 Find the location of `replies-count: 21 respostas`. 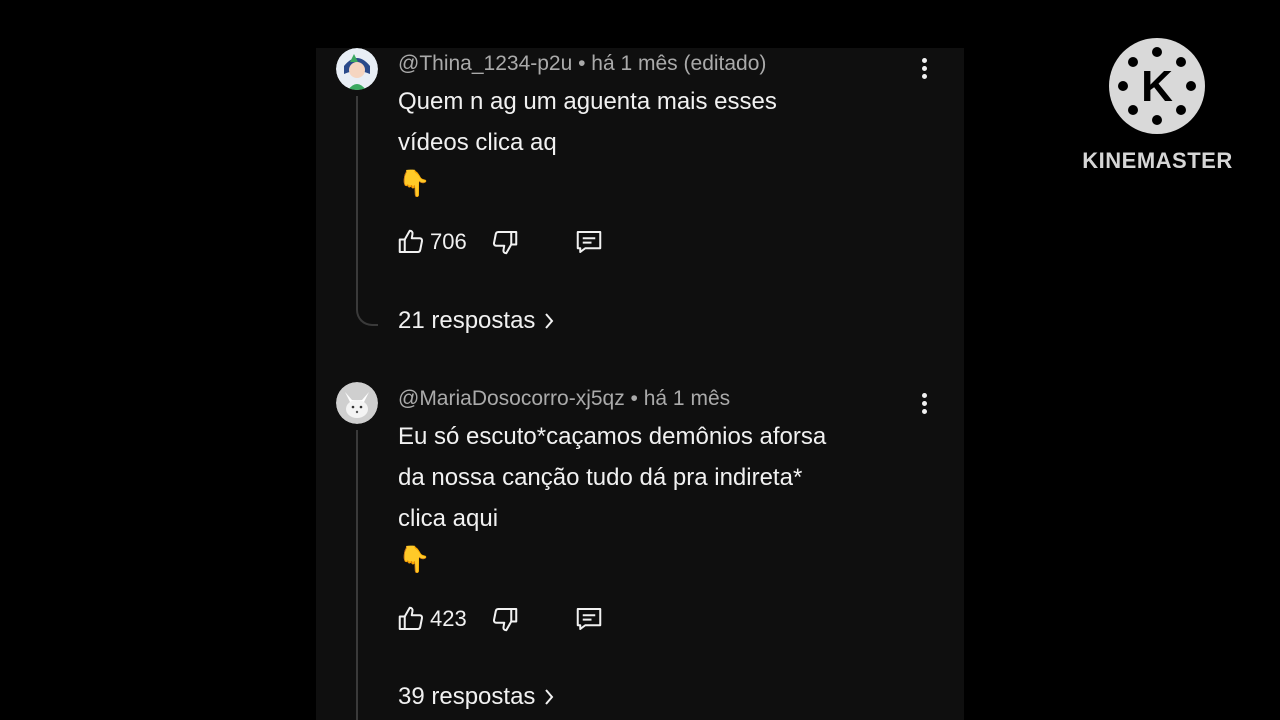

replies-count: 21 respostas is located at coordinates (467, 320).